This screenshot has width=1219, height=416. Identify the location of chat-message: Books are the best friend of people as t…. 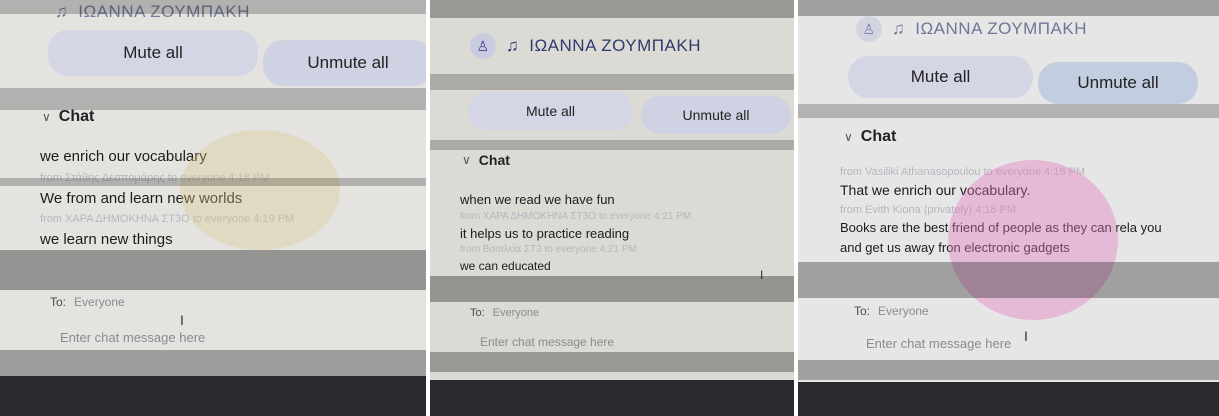
(1001, 227).